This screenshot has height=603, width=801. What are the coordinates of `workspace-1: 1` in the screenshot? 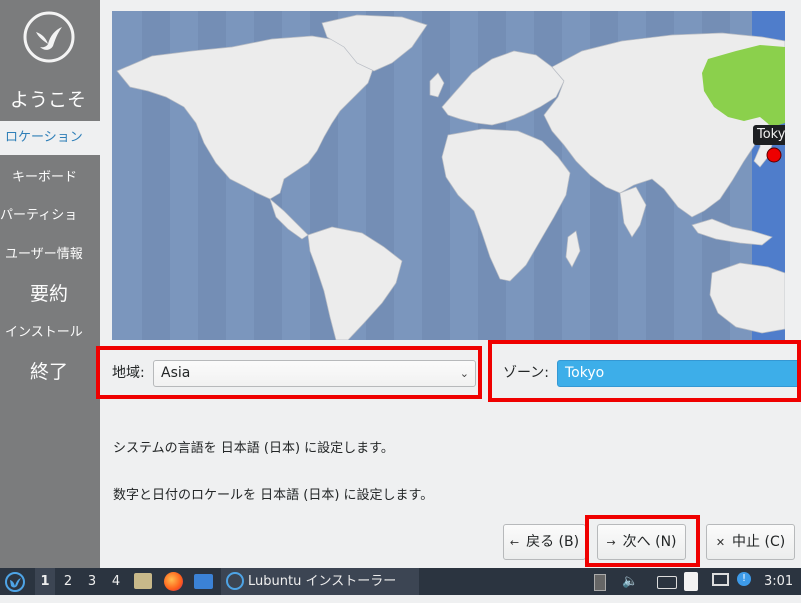 It's located at (45, 581).